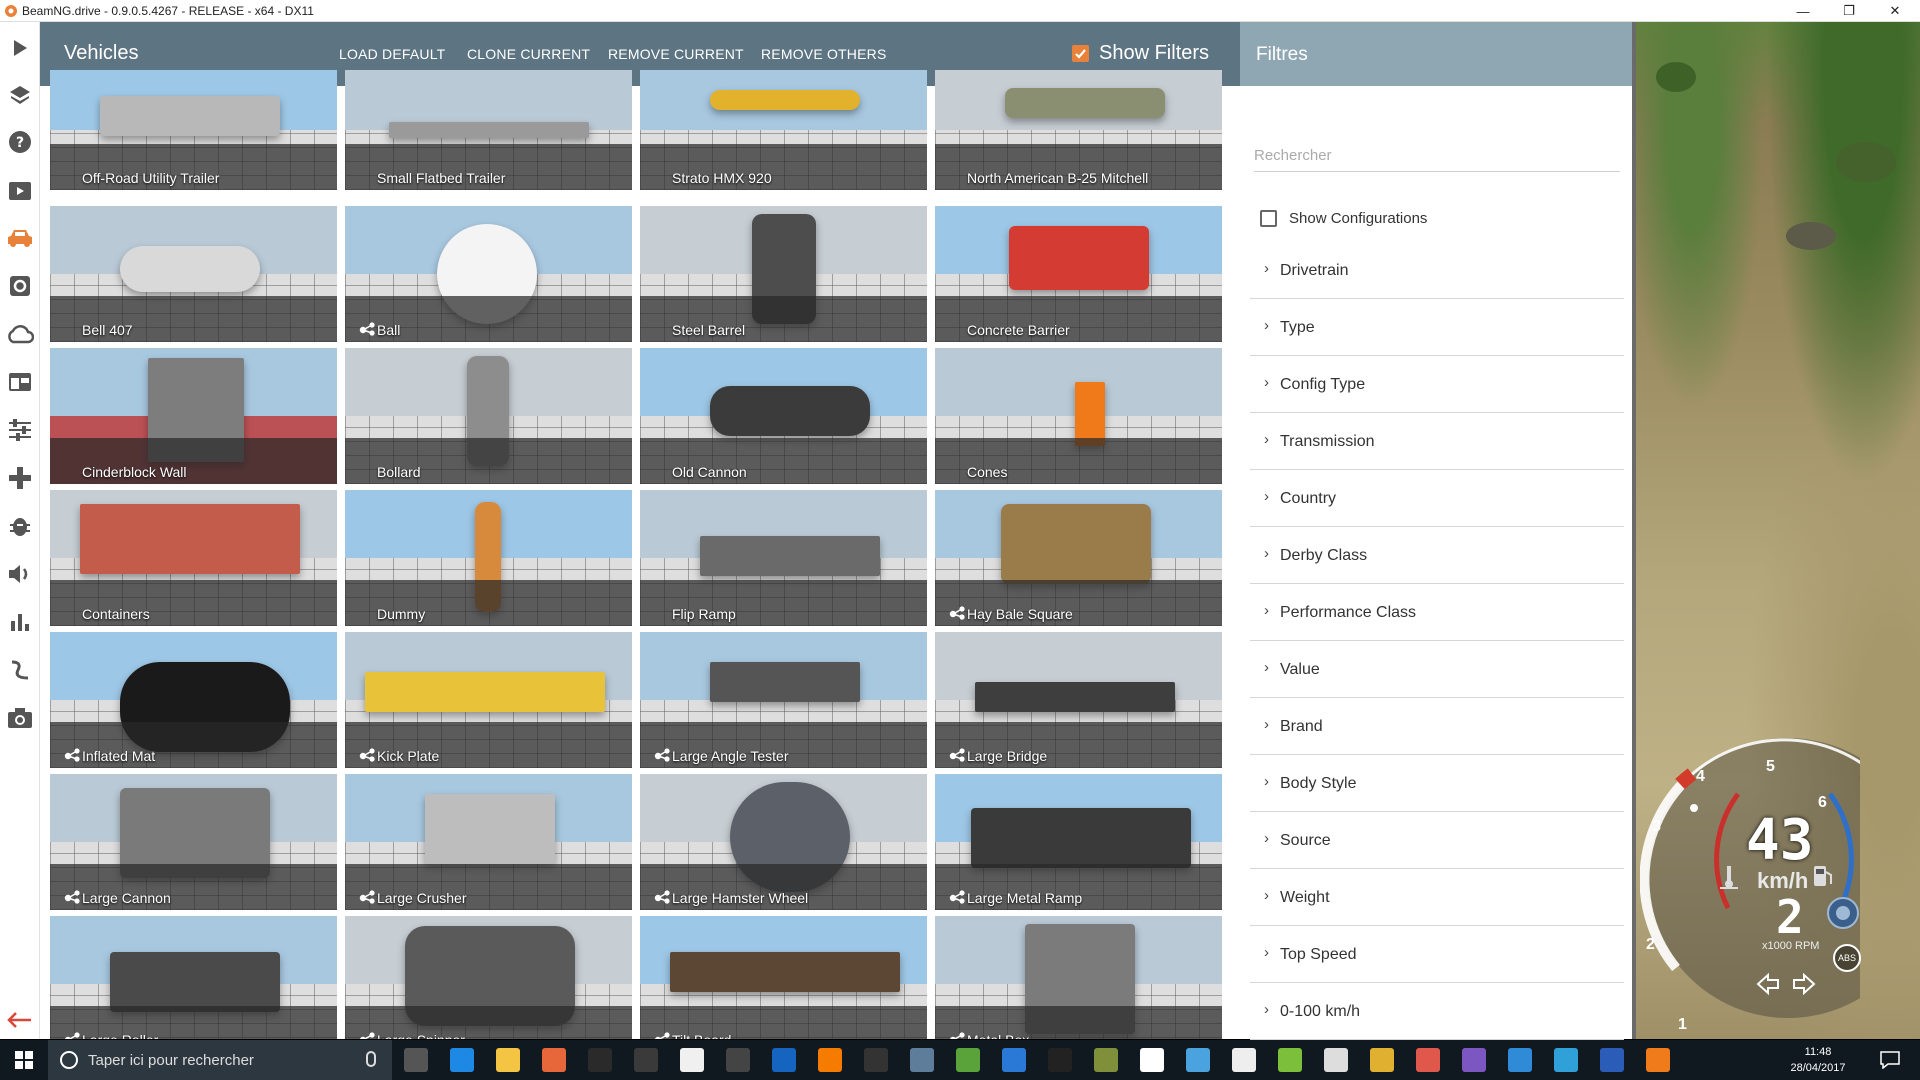 The width and height of the screenshot is (1920, 1080). Describe the element at coordinates (488, 130) in the screenshot. I see `vehicle-card: Small Flatbed Trailer` at that location.